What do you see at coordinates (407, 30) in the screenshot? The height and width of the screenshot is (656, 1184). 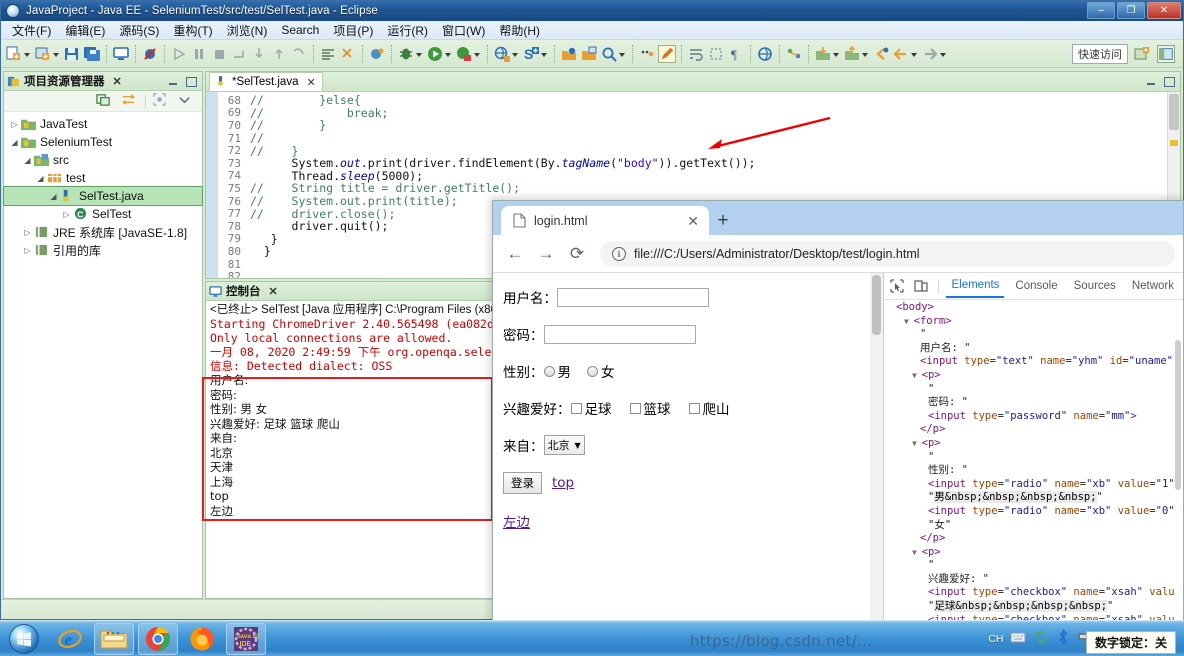 I see `menu-item-run: 运行(R)` at bounding box center [407, 30].